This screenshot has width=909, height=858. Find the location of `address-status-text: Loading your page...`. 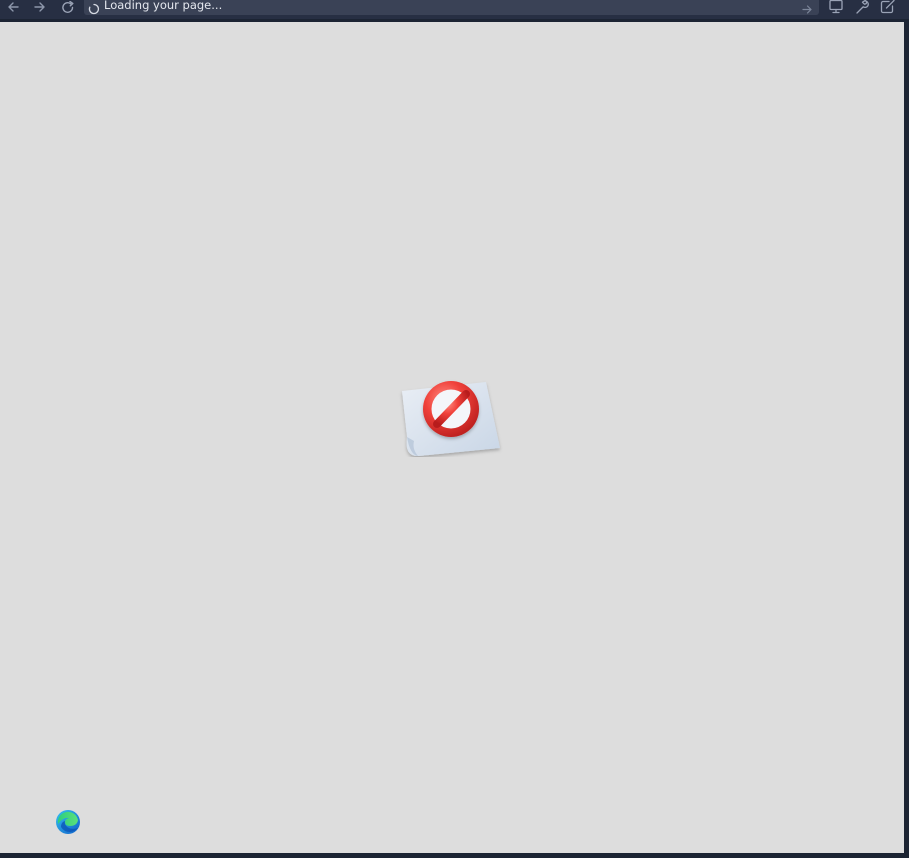

address-status-text: Loading your page... is located at coordinates (163, 6).